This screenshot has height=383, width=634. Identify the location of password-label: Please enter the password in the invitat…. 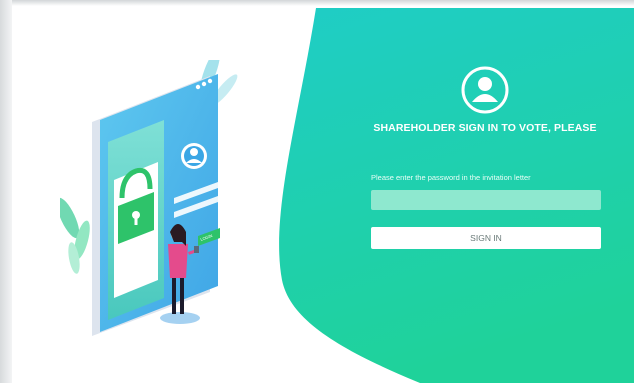
(451, 177).